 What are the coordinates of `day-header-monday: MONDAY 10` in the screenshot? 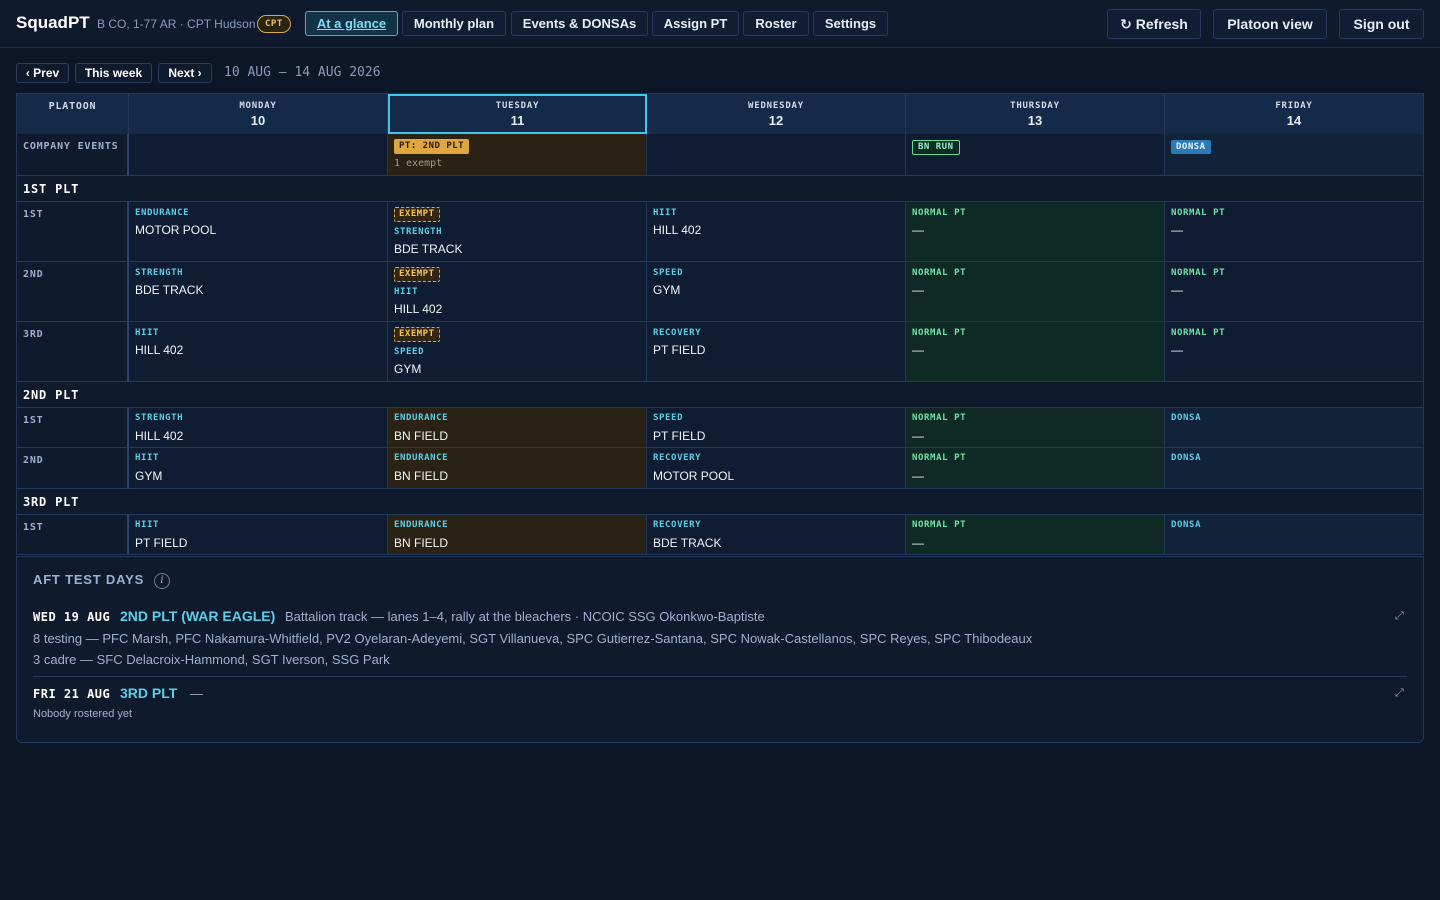 It's located at (258, 114).